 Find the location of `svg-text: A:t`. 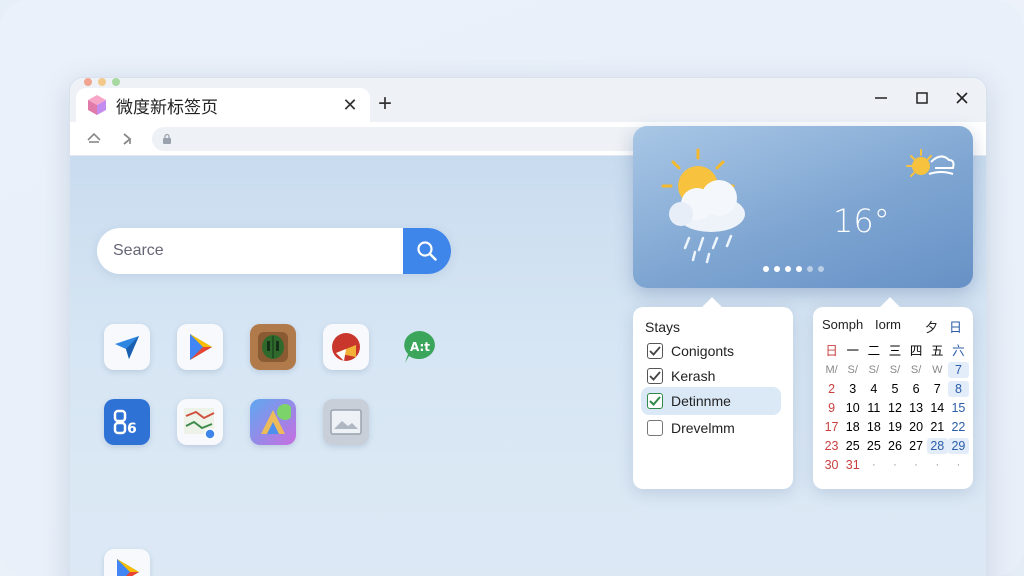

svg-text: A:t is located at coordinates (420, 347).